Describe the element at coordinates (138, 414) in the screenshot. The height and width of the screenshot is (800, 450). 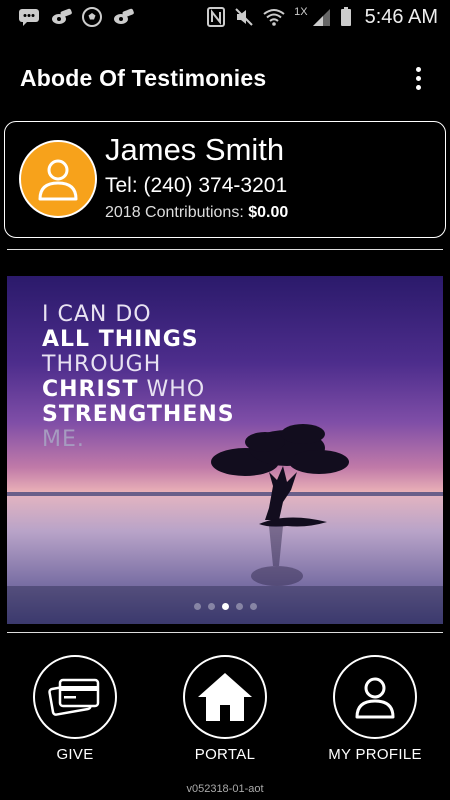
I see `quote-line: STRENGTHENS` at that location.